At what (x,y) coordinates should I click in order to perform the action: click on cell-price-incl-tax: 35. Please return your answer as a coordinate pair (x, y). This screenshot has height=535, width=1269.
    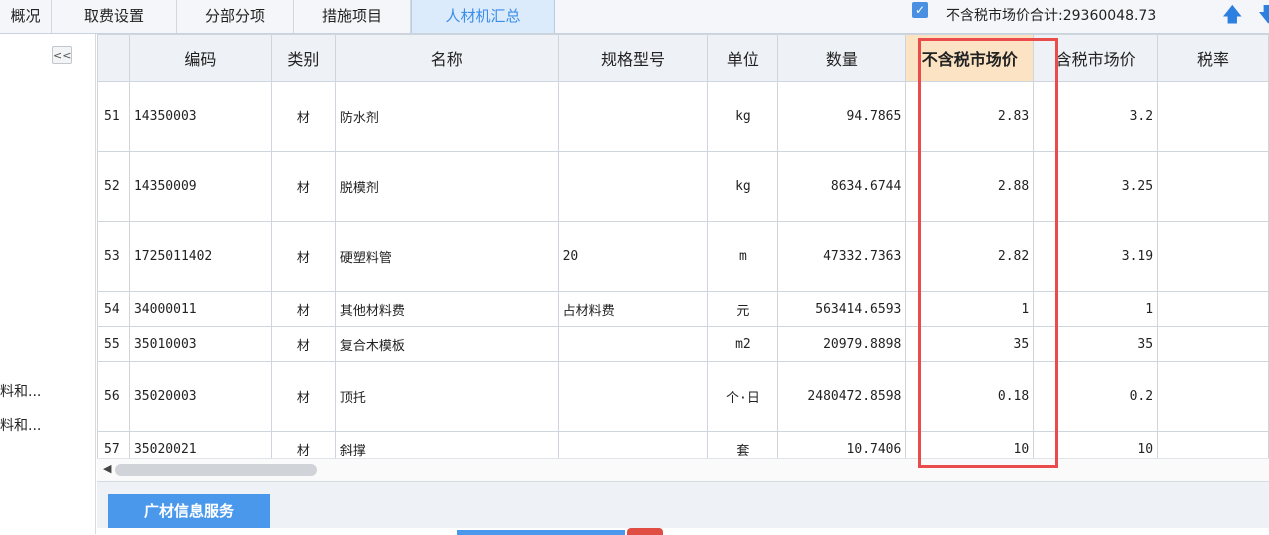
    Looking at the image, I should click on (1096, 344).